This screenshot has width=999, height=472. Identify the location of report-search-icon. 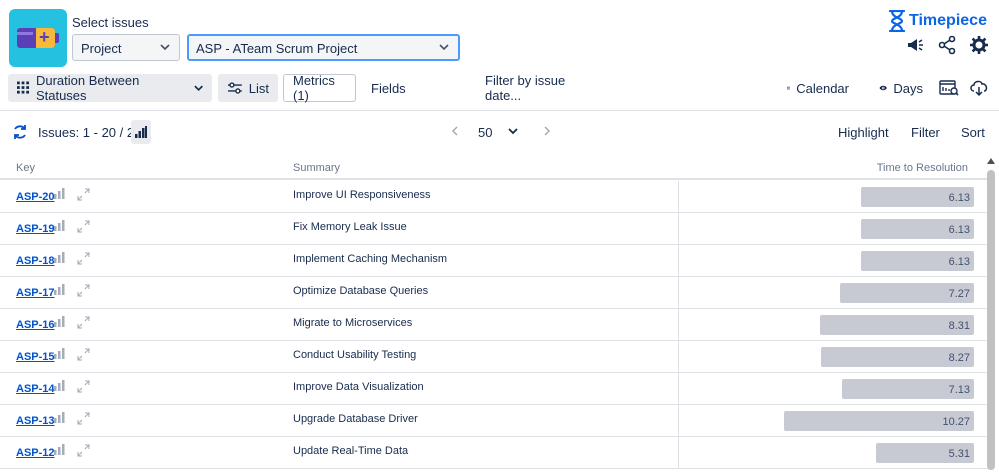
(949, 88).